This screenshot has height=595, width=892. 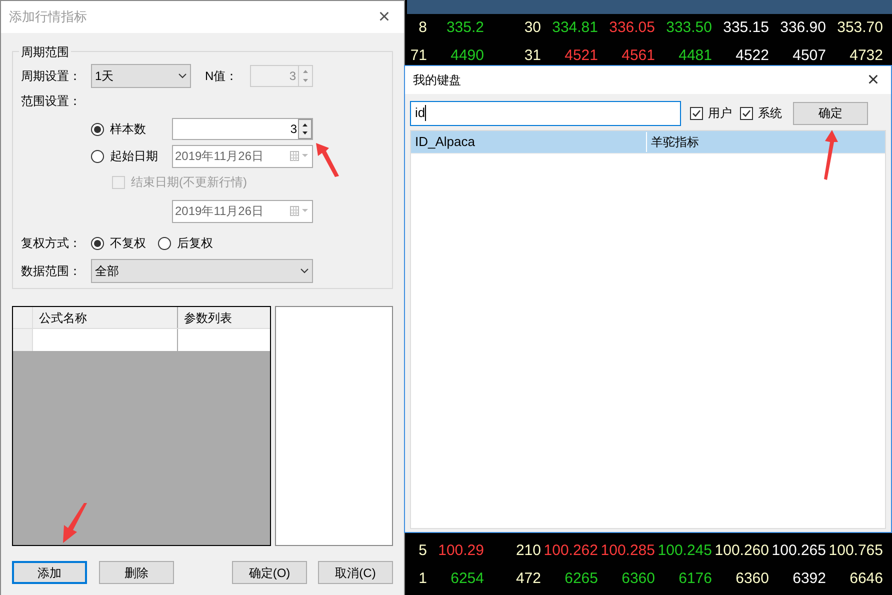 I want to click on quote-cell-text: 4521, so click(x=581, y=56).